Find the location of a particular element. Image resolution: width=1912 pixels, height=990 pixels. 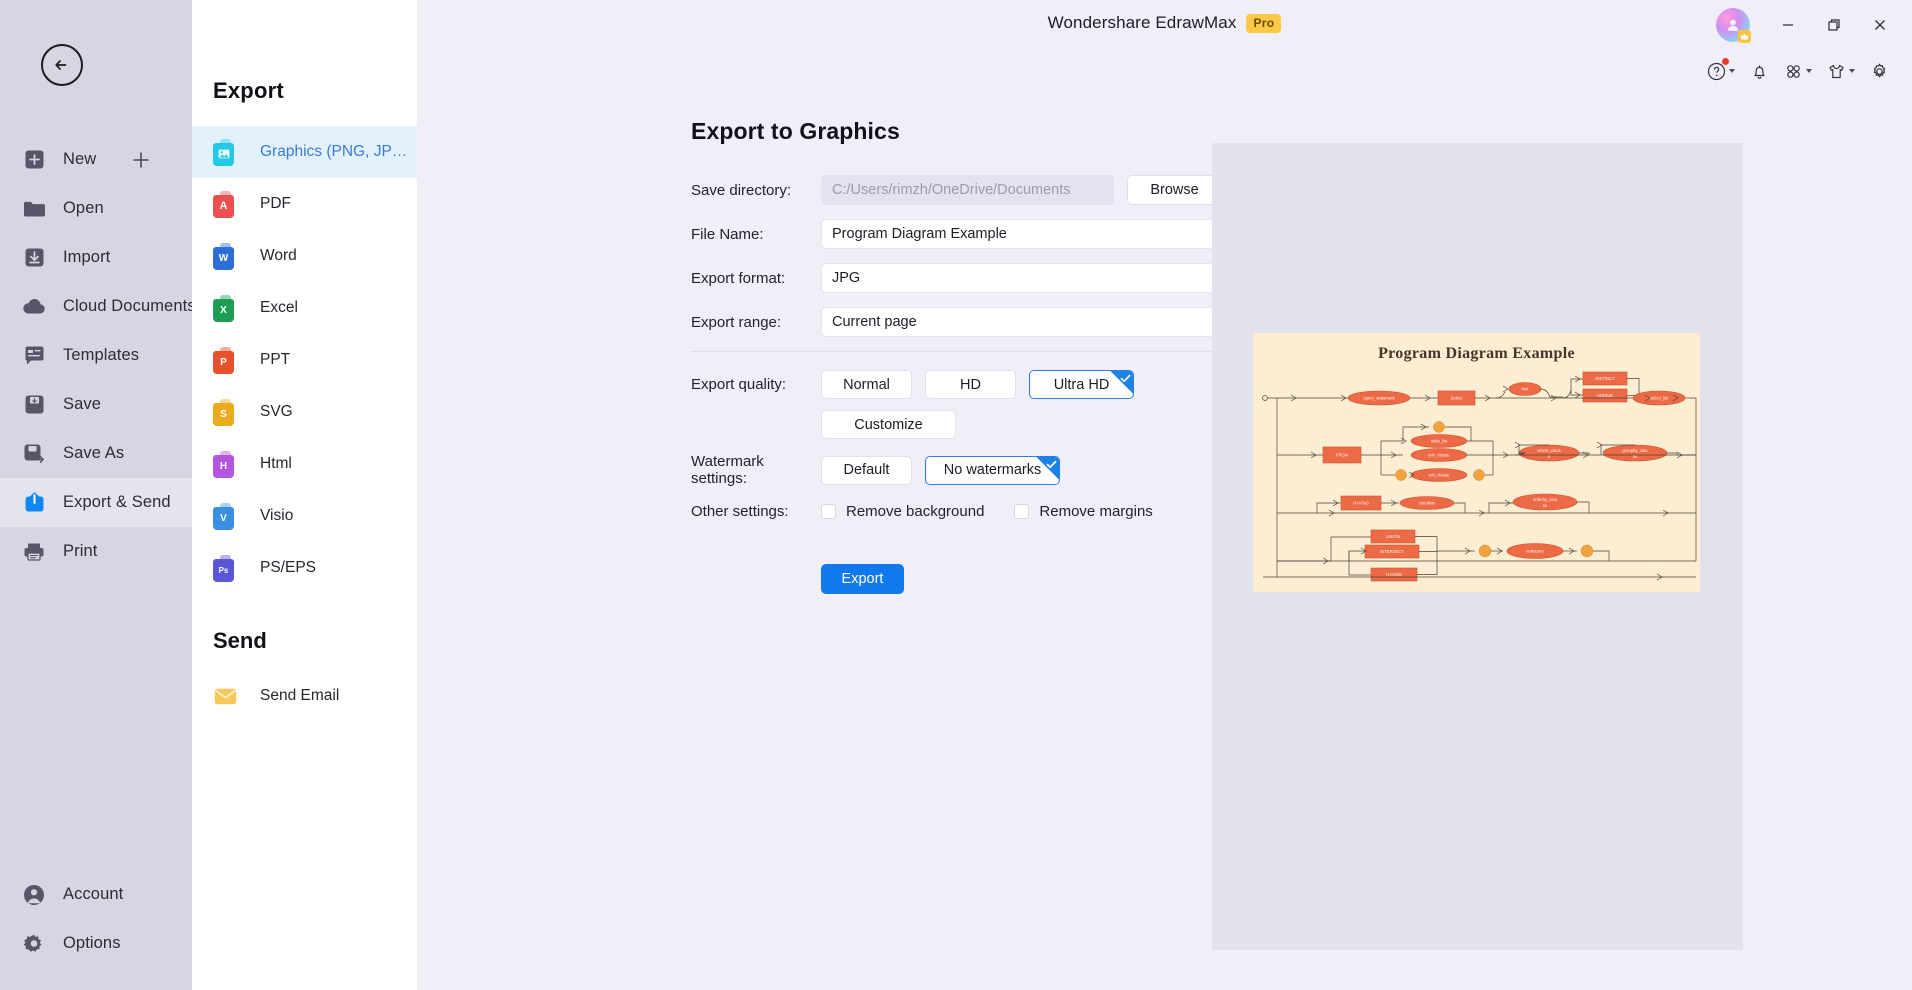

sidebar-item-new: New is located at coordinates (96, 159).